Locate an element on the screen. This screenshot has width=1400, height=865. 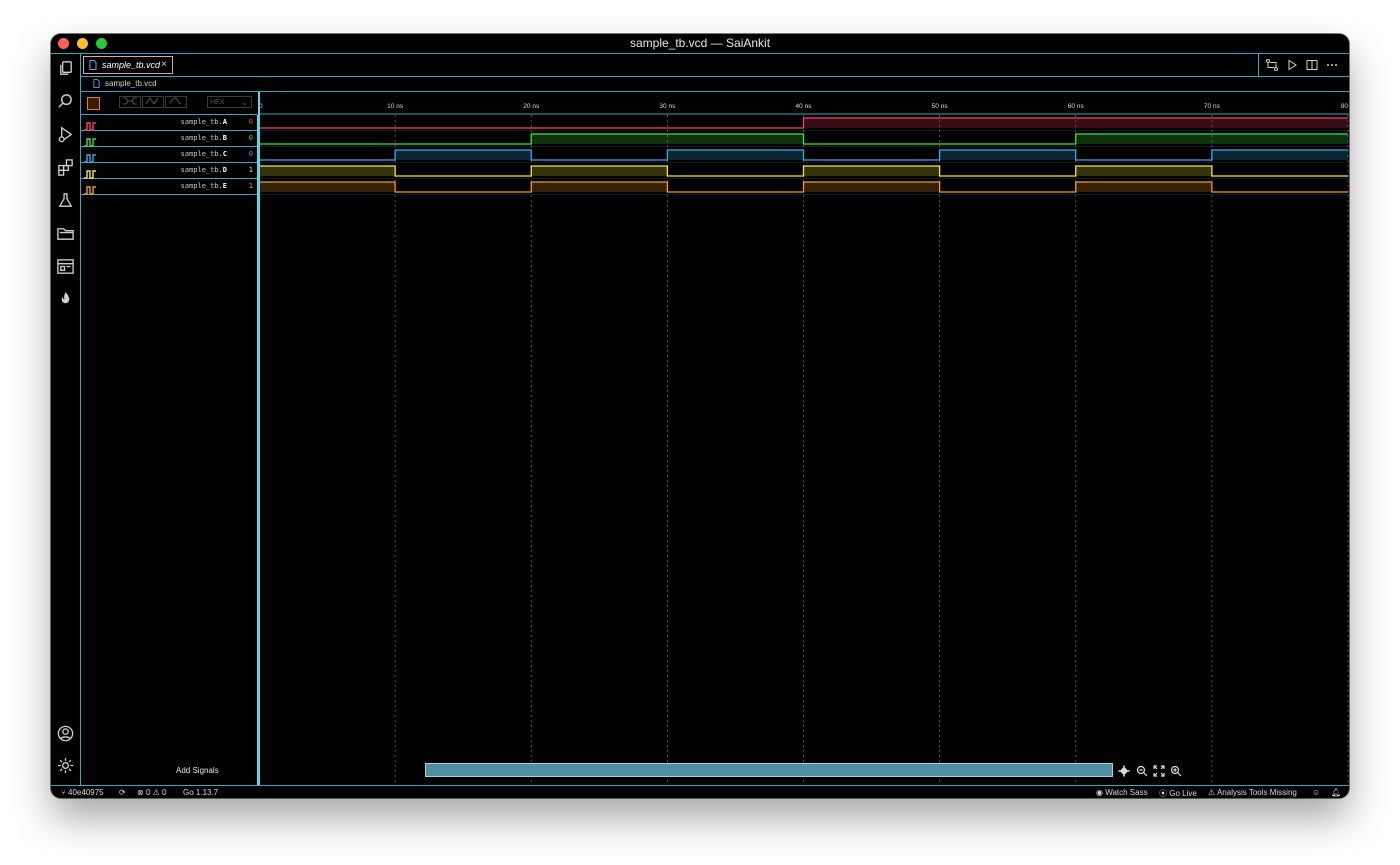
error-icon: ⊗ is located at coordinates (141, 792).